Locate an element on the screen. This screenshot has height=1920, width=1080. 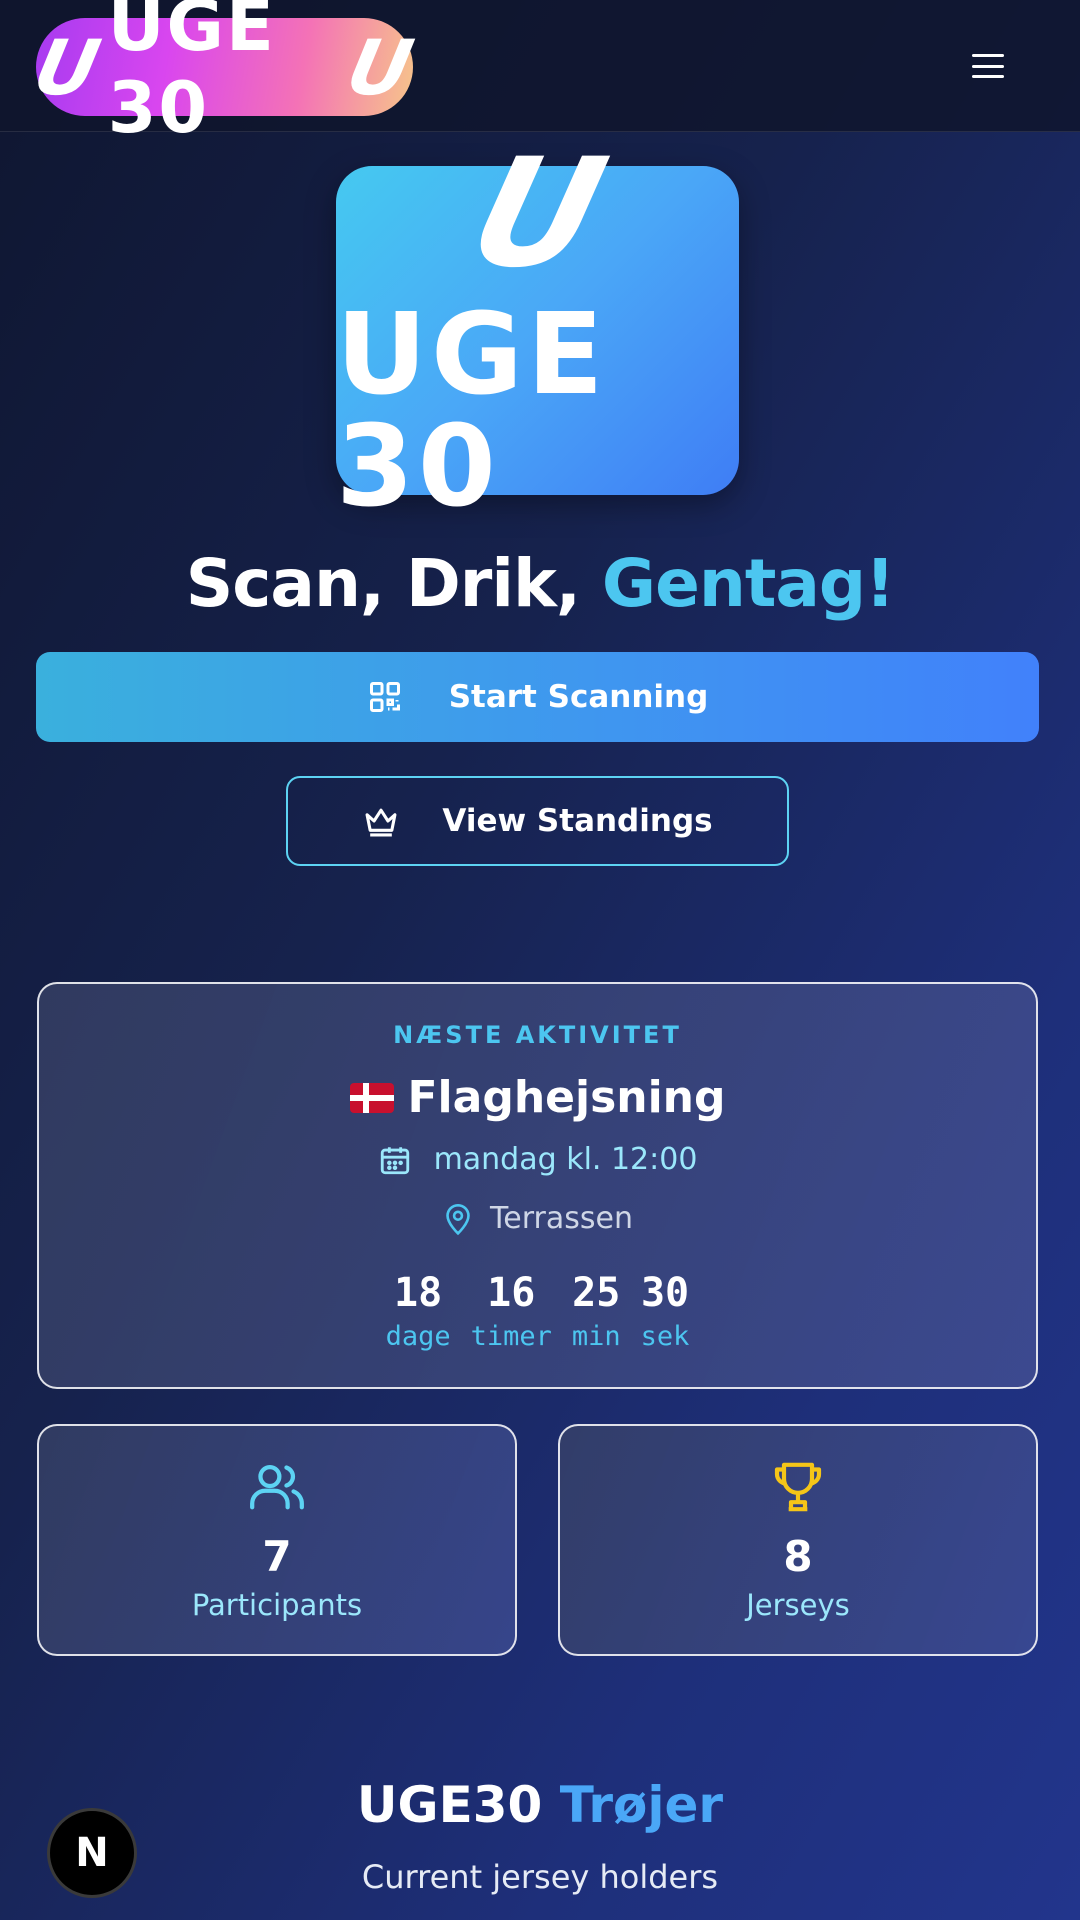
countdown-timer: 18 dage 16 timer 25 min 30 sek is located at coordinates (537, 1310).